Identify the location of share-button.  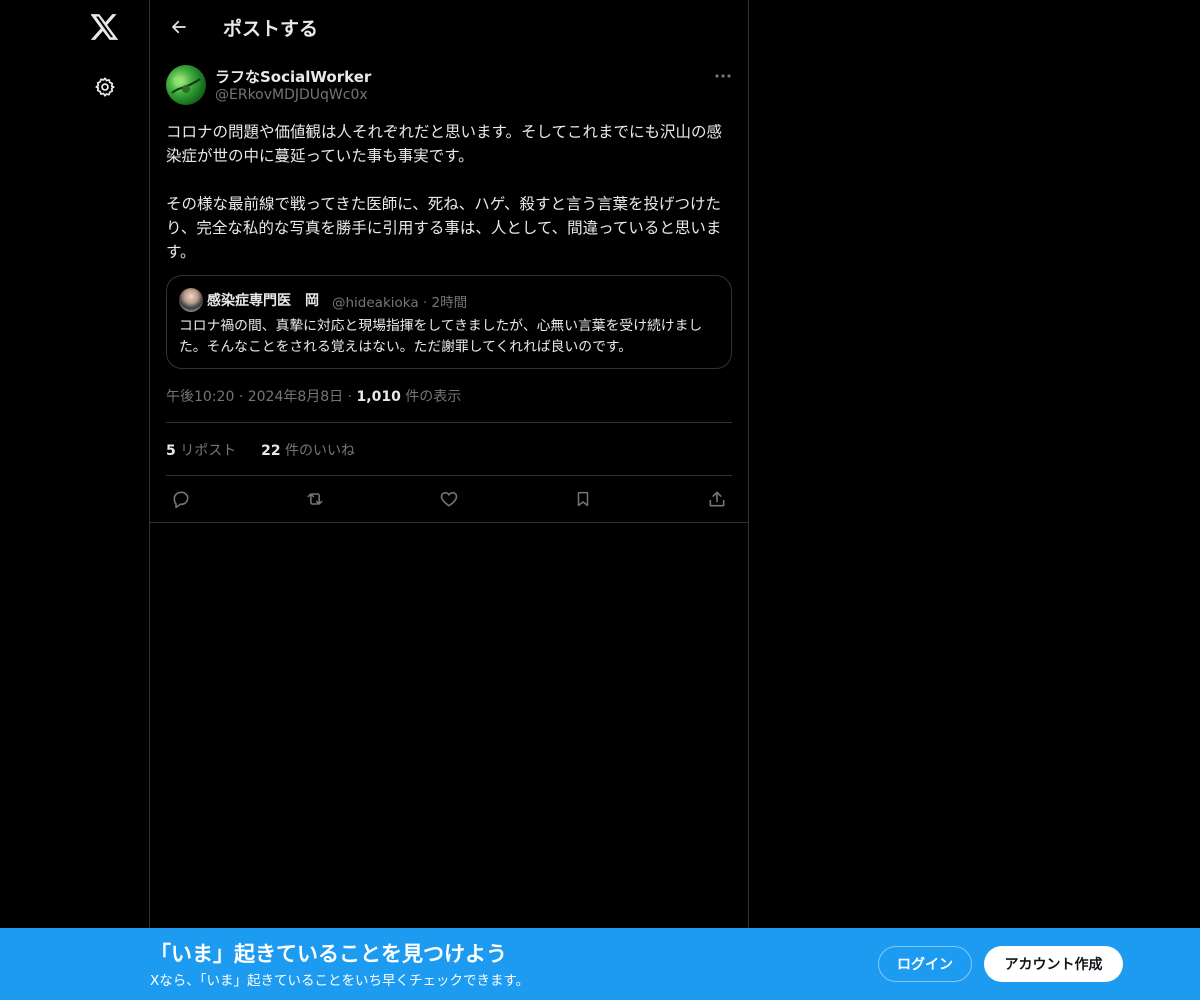
(717, 499).